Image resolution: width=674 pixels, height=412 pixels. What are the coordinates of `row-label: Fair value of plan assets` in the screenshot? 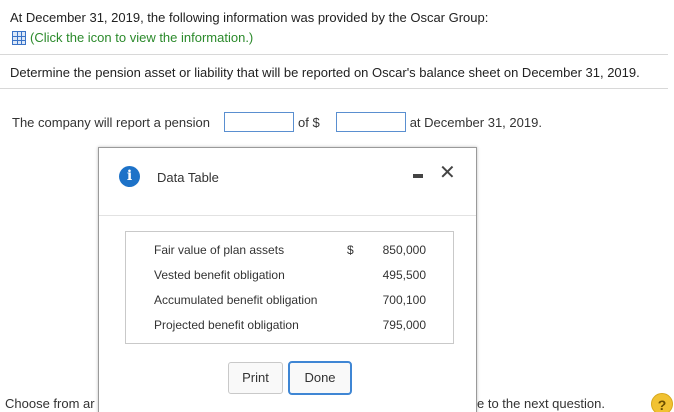 It's located at (219, 250).